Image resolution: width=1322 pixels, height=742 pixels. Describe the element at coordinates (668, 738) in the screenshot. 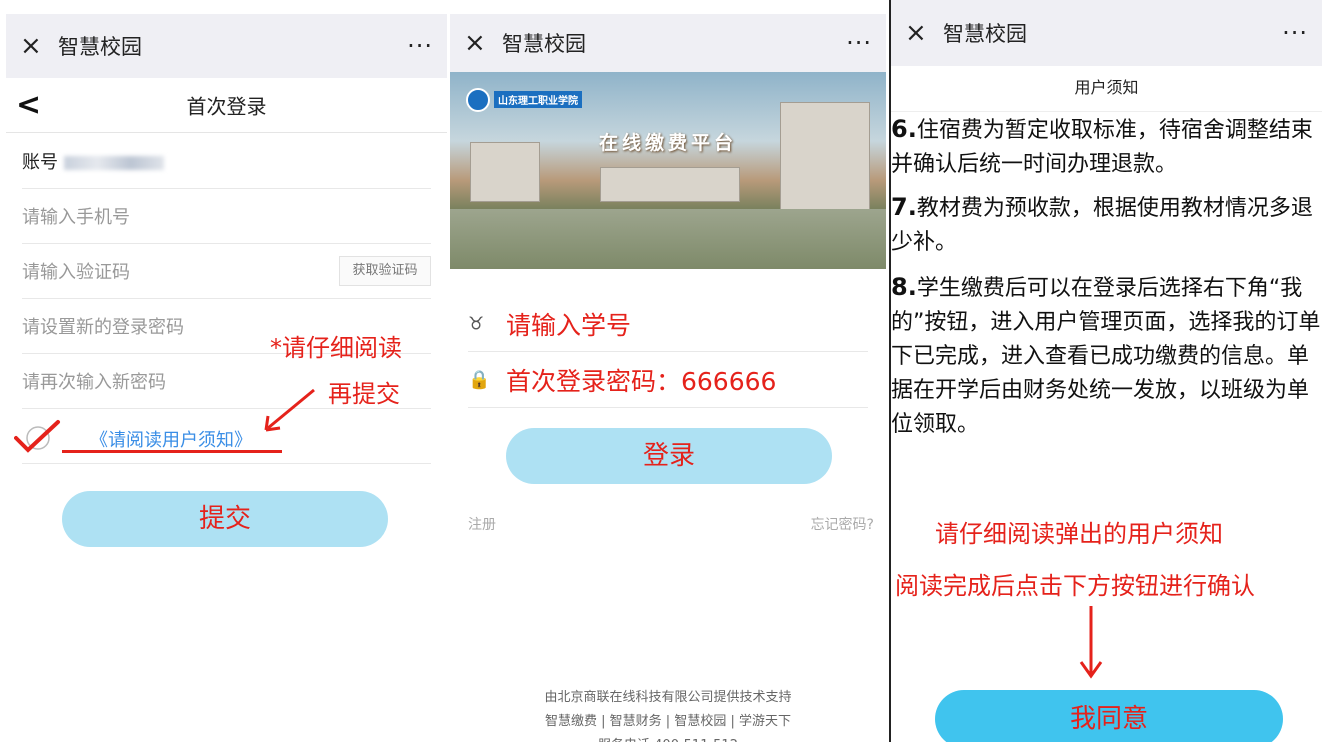

I see `footer-phone: 服务电话 400-511-512` at that location.